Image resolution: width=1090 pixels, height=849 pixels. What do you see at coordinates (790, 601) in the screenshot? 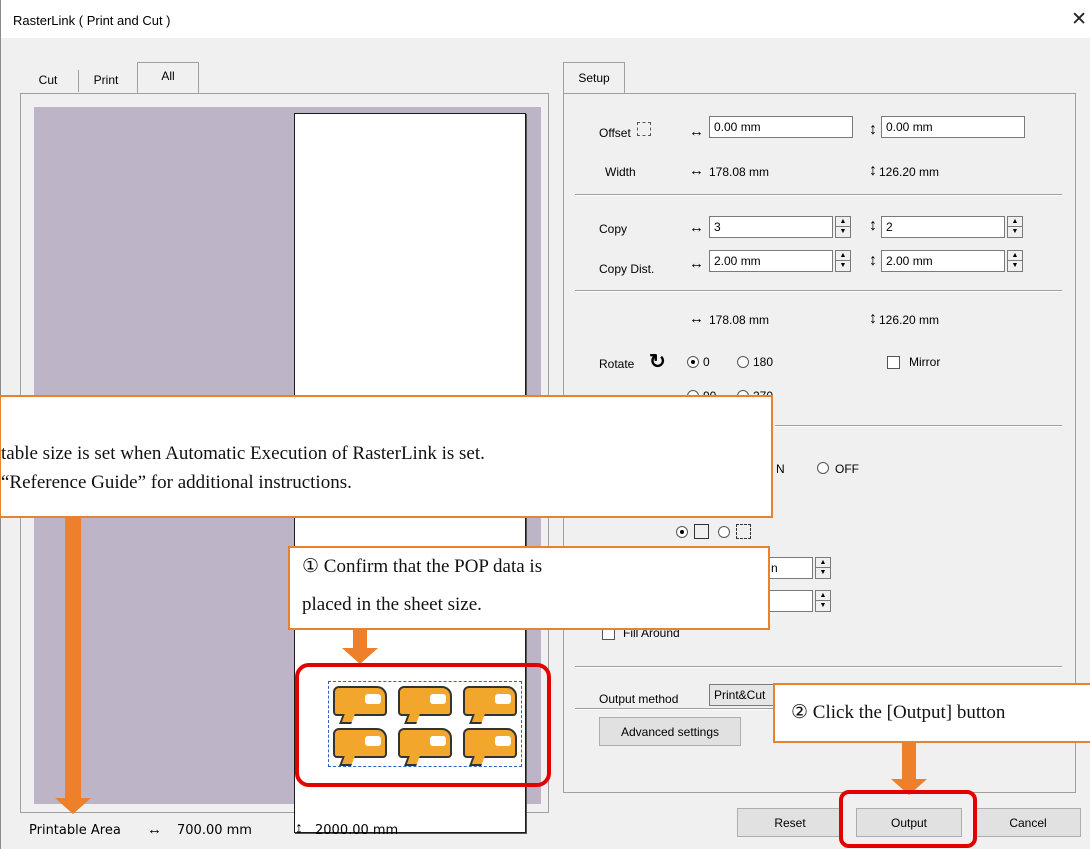
I see `mark-dist-field` at bounding box center [790, 601].